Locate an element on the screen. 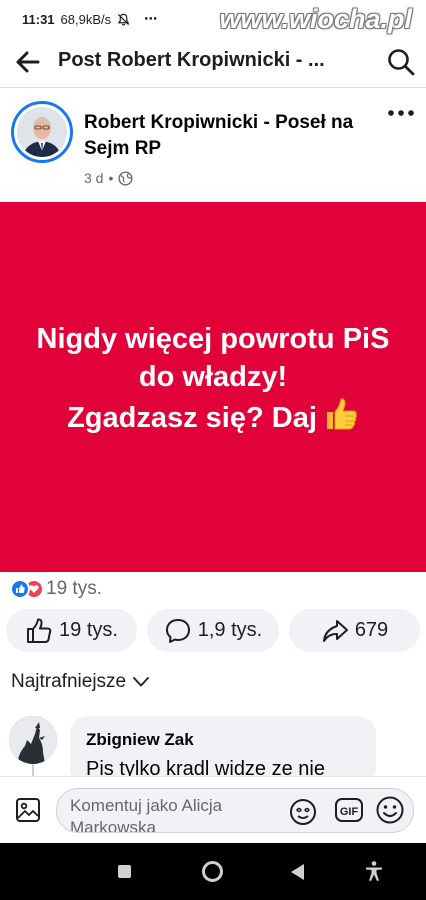 Image resolution: width=426 pixels, height=900 pixels. post-actions: 19 tys. 1,9 tys. 679 is located at coordinates (213, 631).